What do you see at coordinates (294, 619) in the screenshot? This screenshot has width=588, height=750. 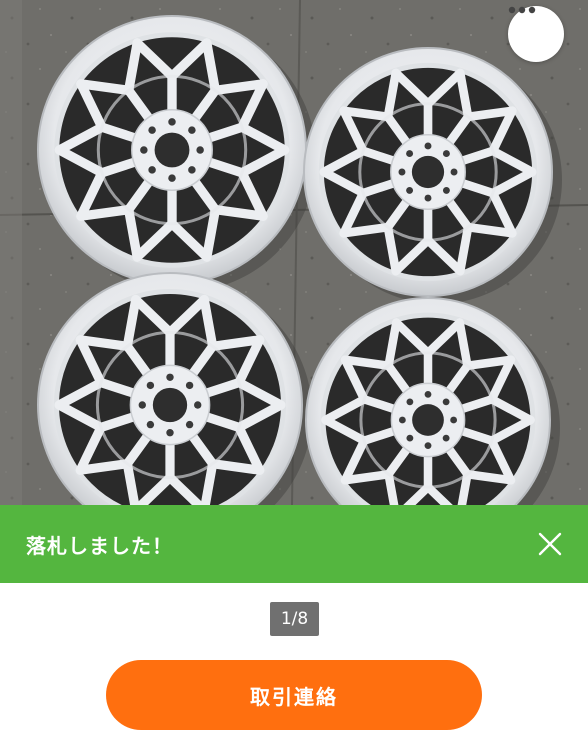 I see `photo-pager-indicator: 1/8` at bounding box center [294, 619].